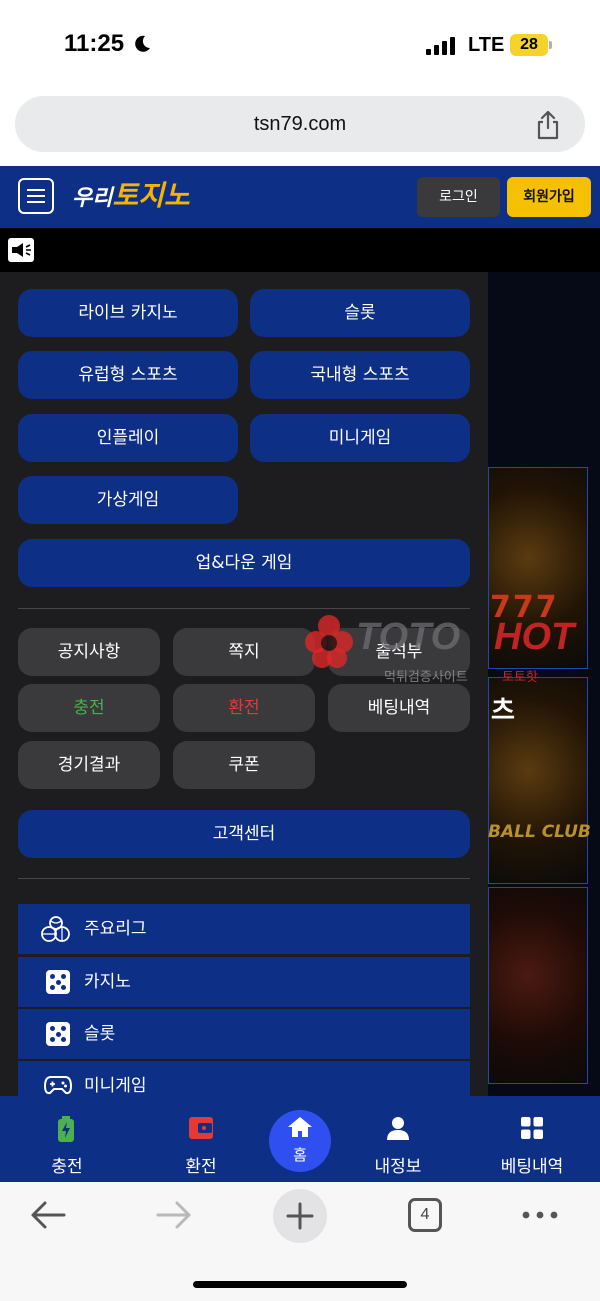  Describe the element at coordinates (300, 1127) in the screenshot. I see `home-icon` at that location.